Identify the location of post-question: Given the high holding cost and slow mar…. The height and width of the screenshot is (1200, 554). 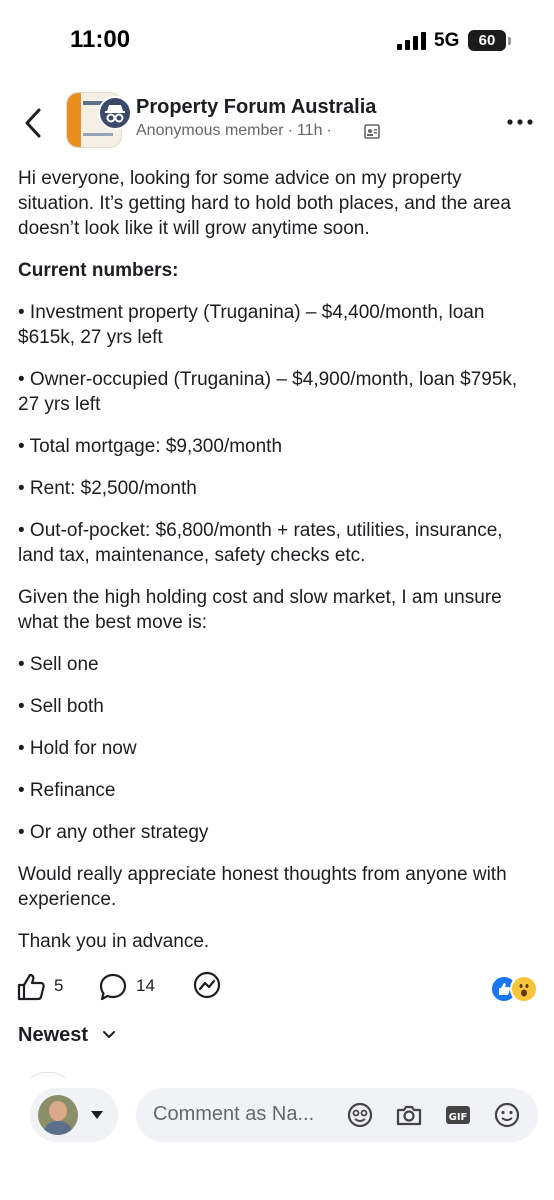
(260, 610).